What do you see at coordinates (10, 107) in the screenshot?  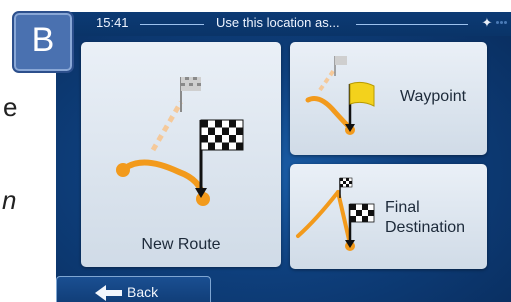 I see `slide-text-fragment: e` at bounding box center [10, 107].